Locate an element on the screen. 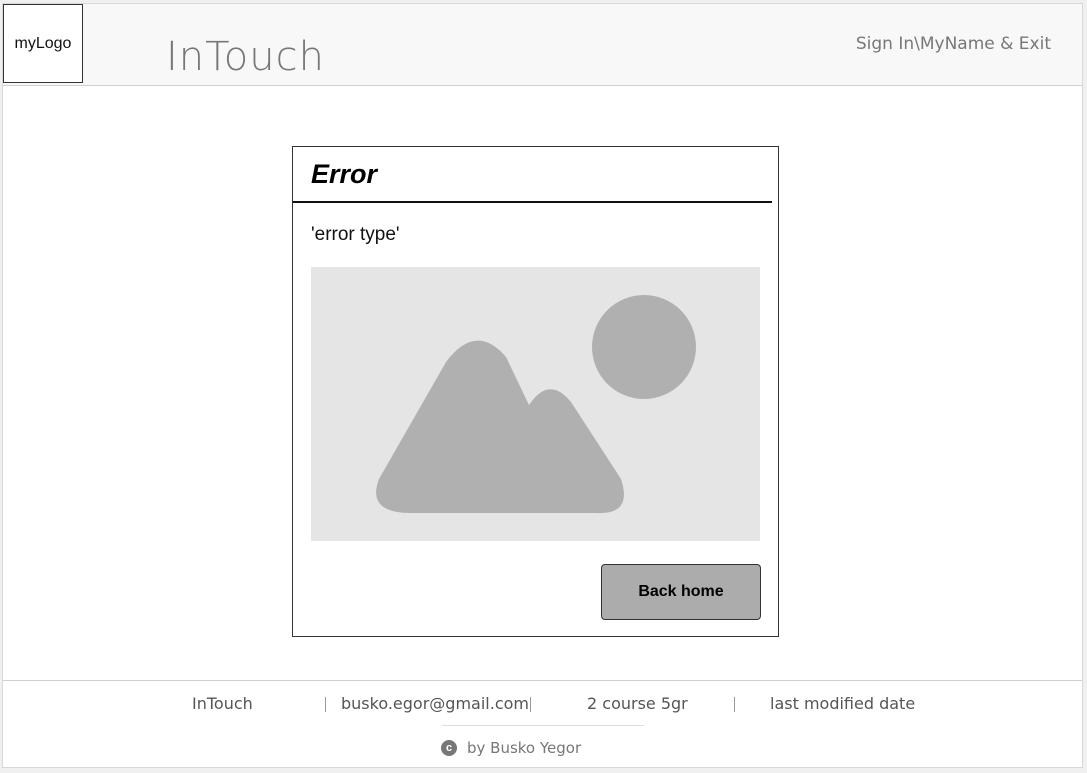 This screenshot has width=1087, height=773. image-placeholder is located at coordinates (535, 404).